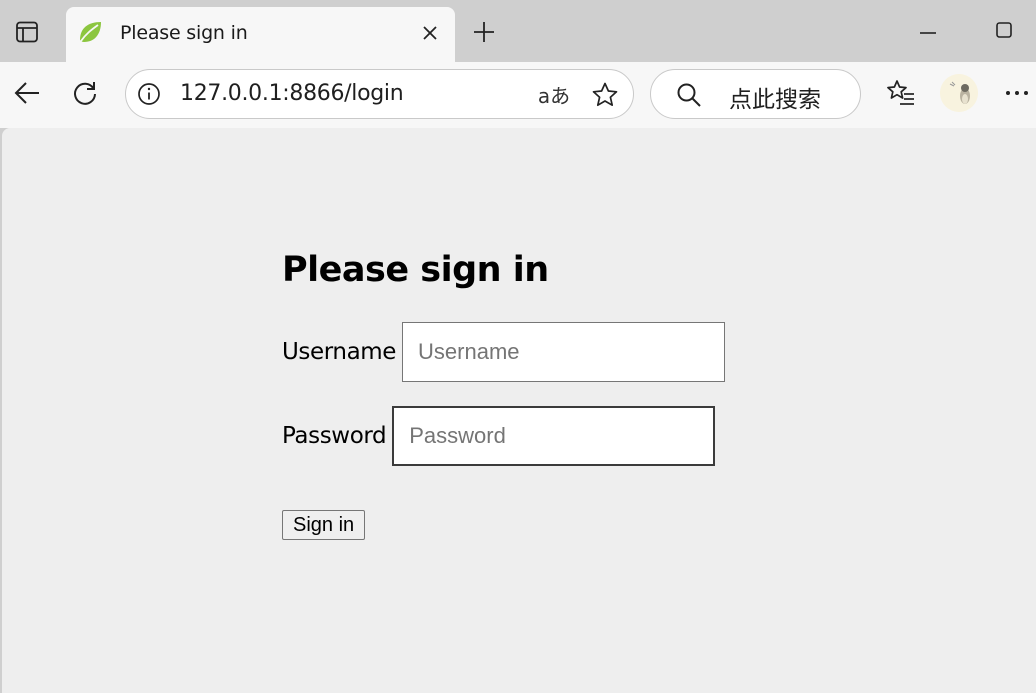 This screenshot has height=693, width=1036. I want to click on browser-toolbar: 127.0.0.1:8866/login aあ 点此搜索, so click(518, 95).